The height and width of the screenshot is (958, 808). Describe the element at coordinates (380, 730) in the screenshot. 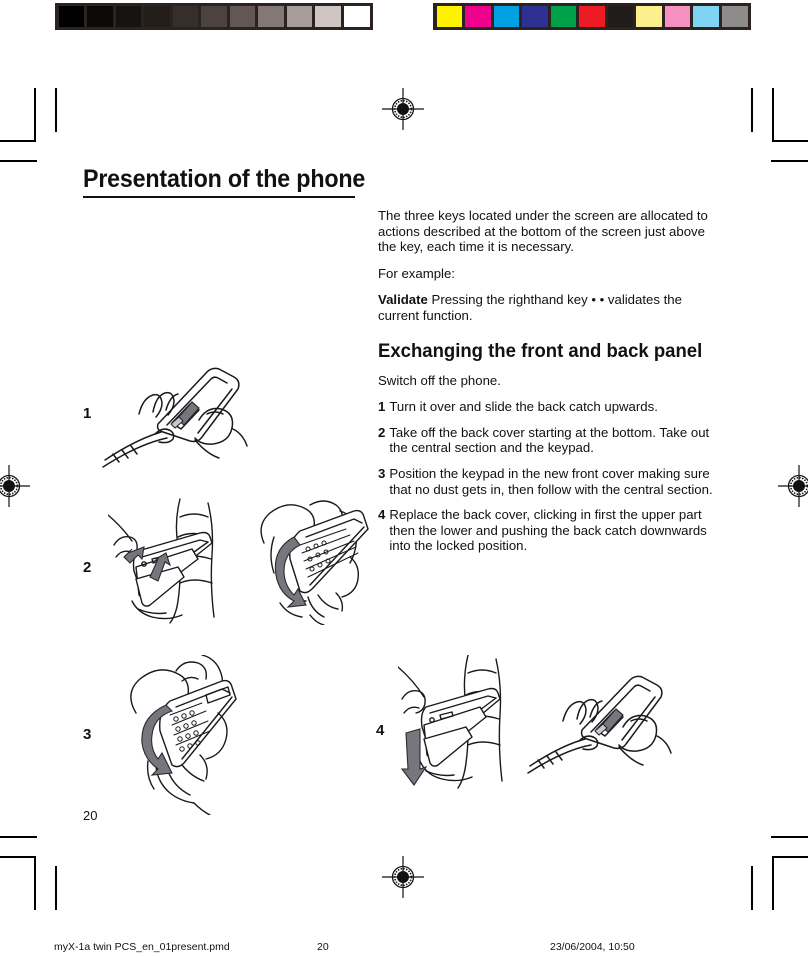

I see `figure-number-4: 4` at that location.